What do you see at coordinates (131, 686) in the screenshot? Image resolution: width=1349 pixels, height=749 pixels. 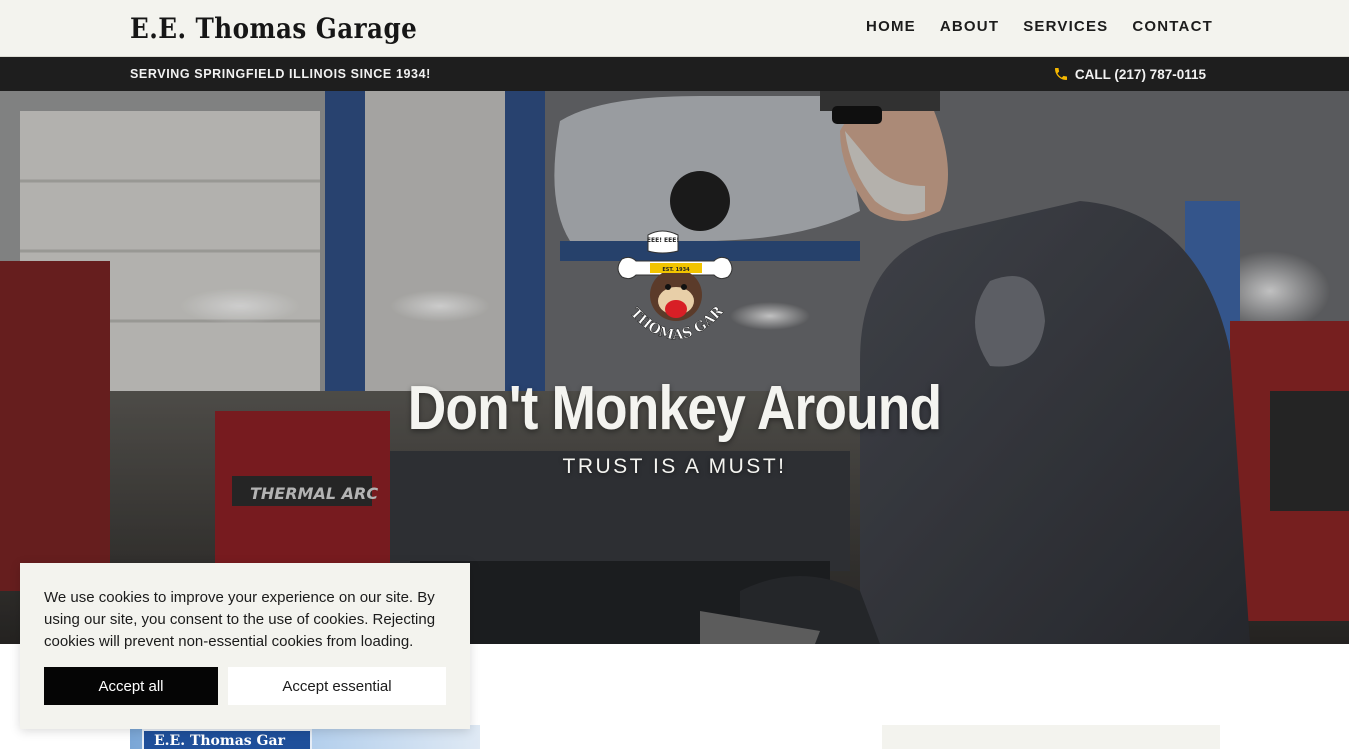 I see `accept-all-button: Accept all` at bounding box center [131, 686].